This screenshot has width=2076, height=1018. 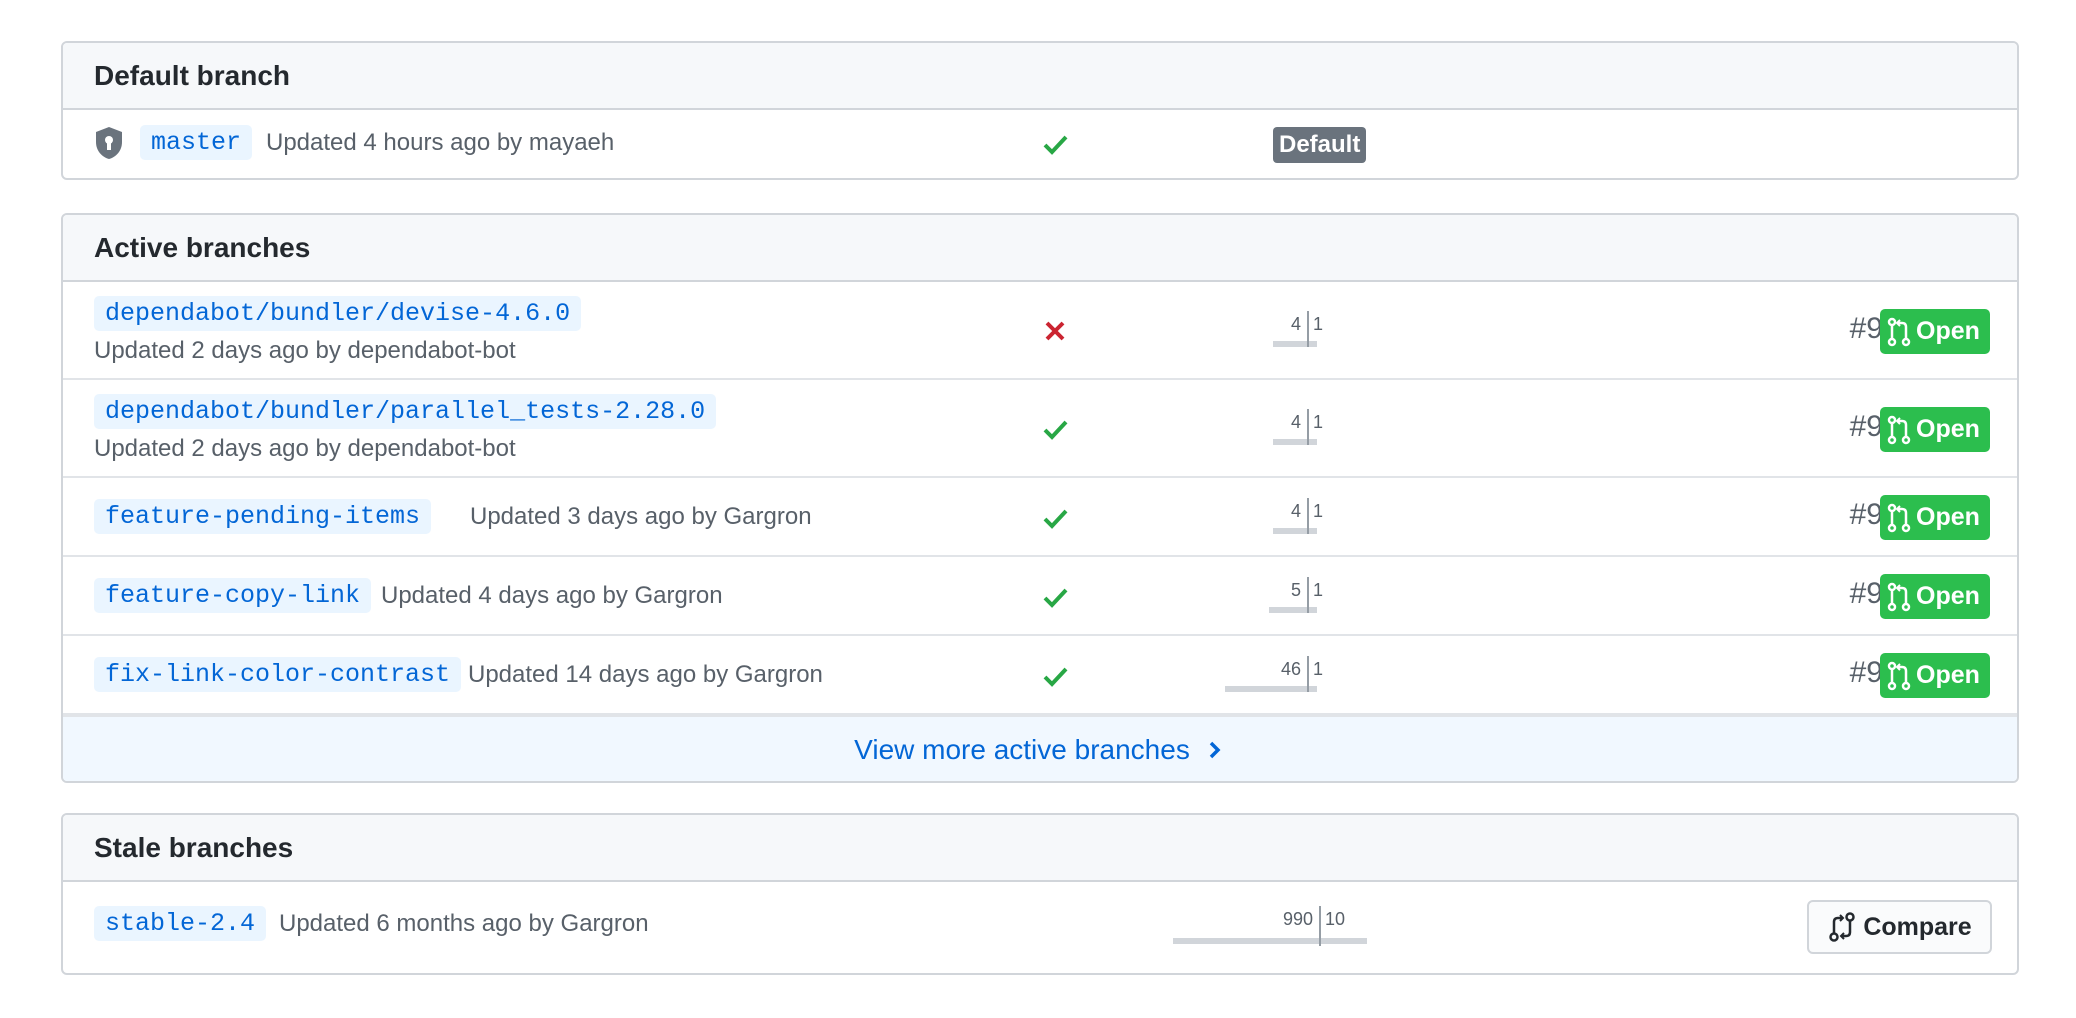 What do you see at coordinates (464, 923) in the screenshot?
I see `branch-meta: Updated 6 months ago by Gargron` at bounding box center [464, 923].